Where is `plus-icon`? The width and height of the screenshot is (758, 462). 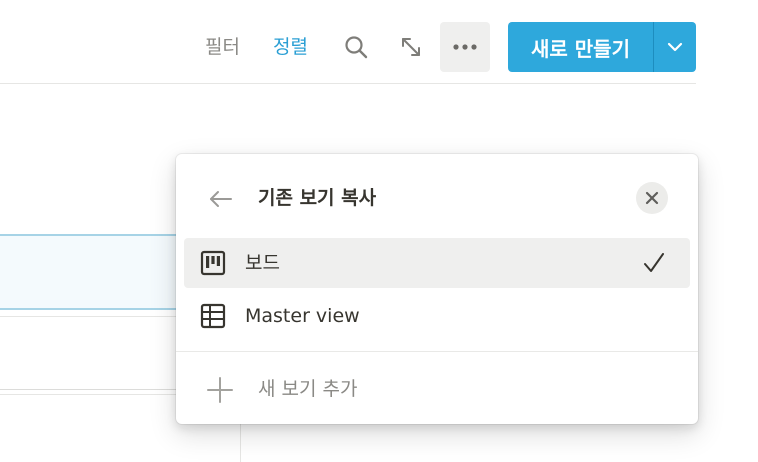
plus-icon is located at coordinates (220, 390).